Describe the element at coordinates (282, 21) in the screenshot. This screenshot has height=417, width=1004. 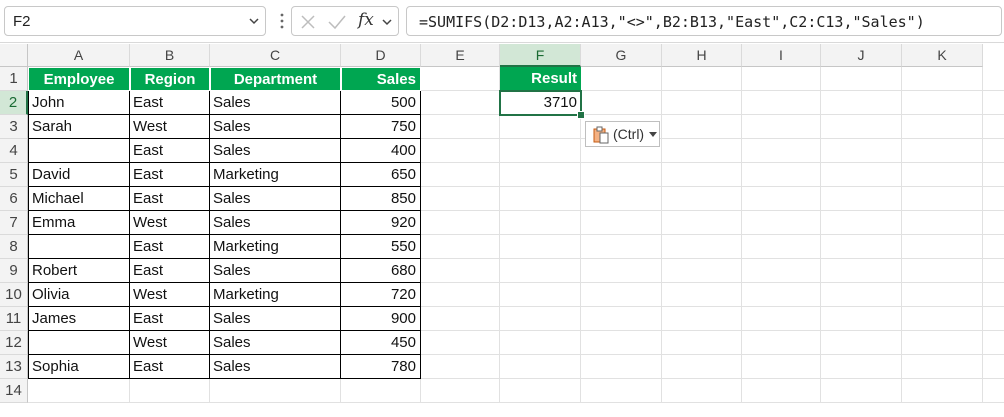
I see `more-options-icon` at that location.